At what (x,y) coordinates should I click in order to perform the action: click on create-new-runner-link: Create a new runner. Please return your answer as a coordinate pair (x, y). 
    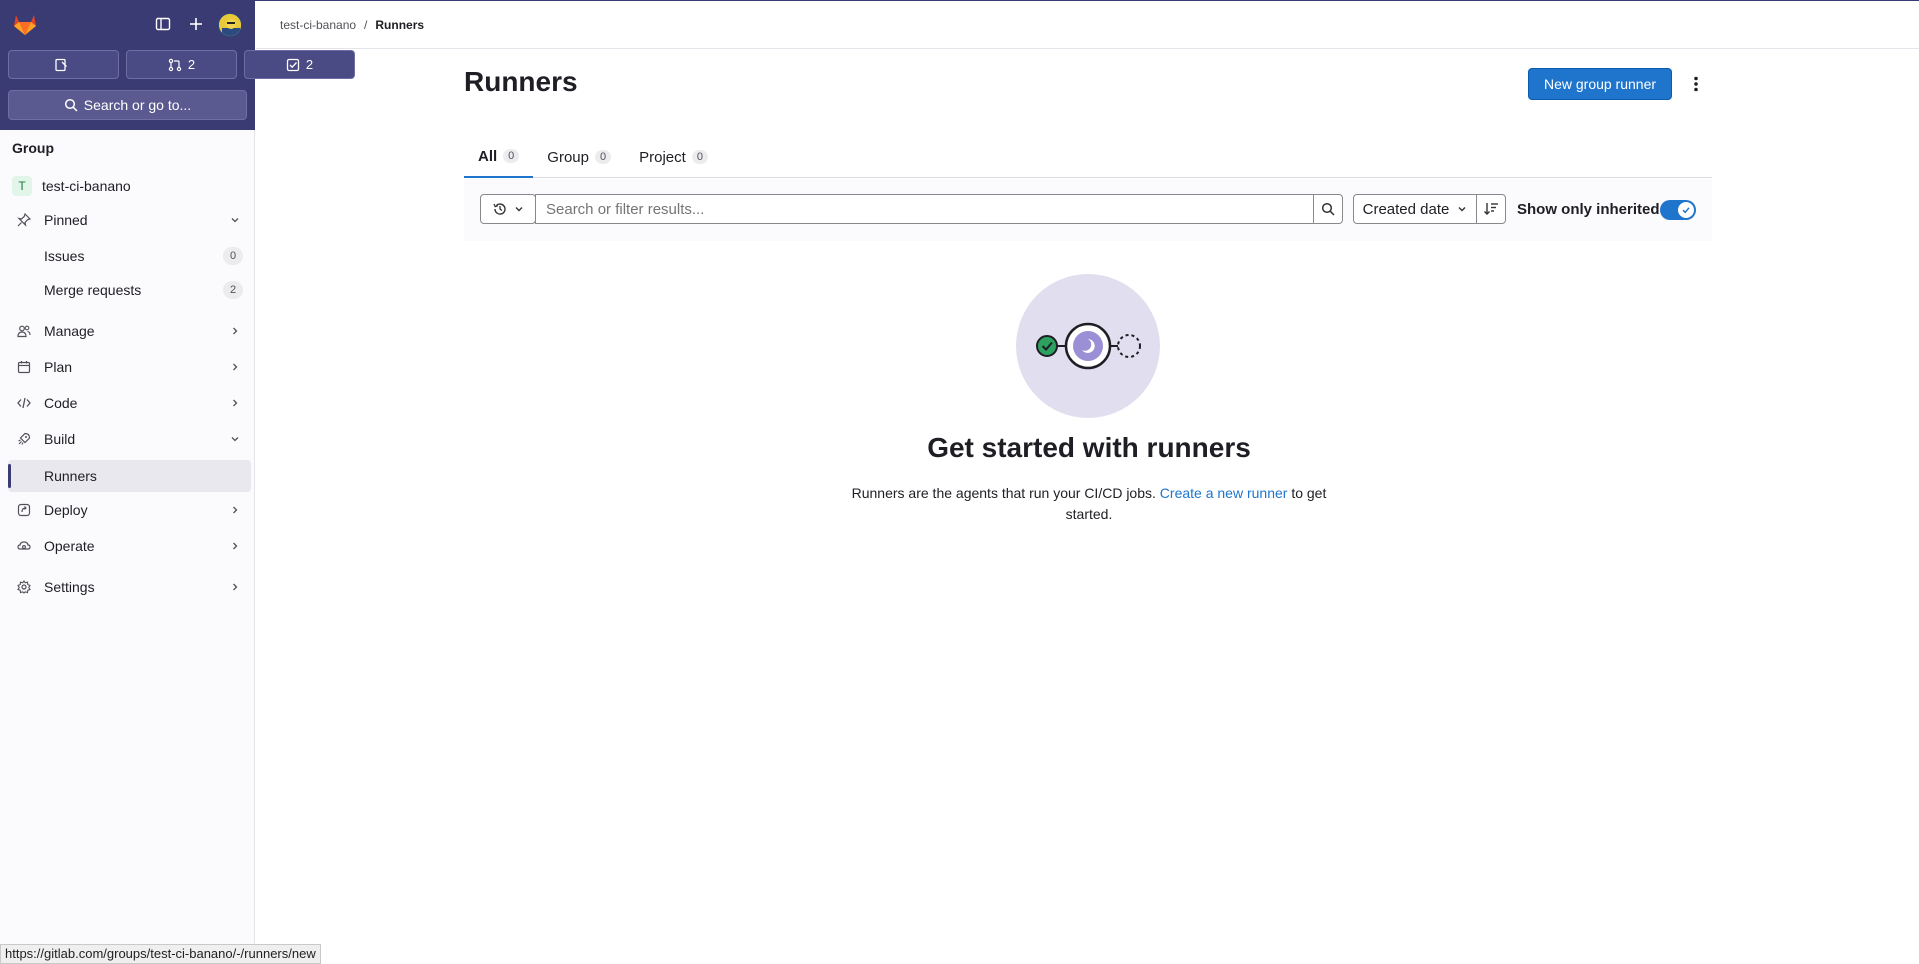
    Looking at the image, I should click on (1224, 493).